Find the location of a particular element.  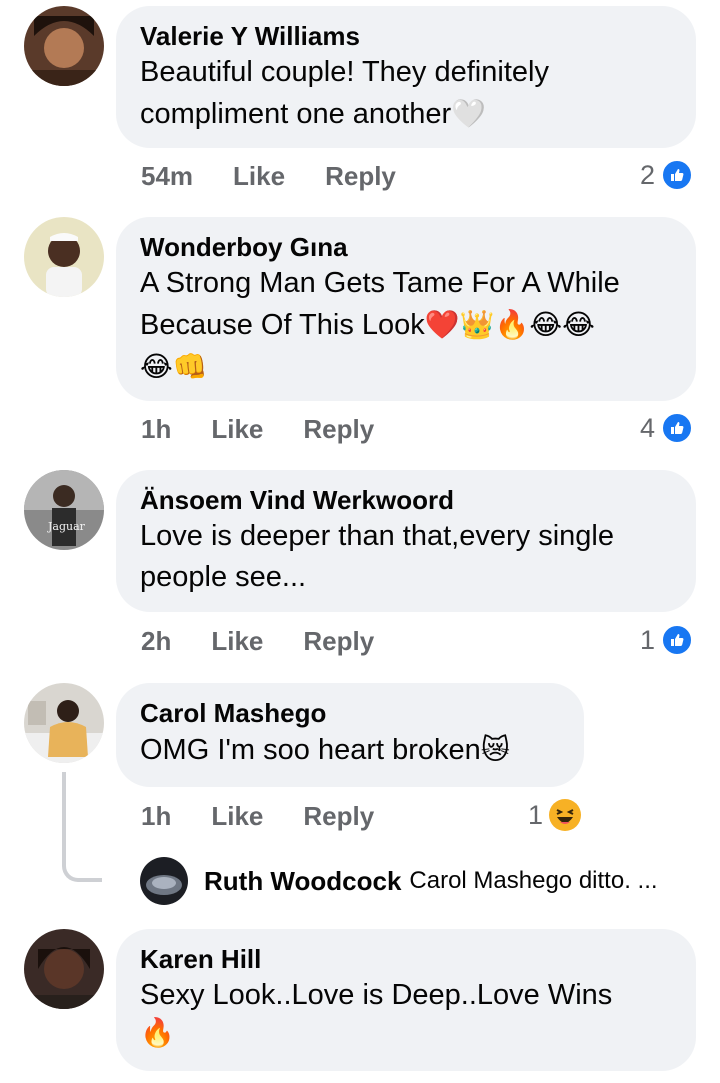

comment-body: Because Of This Look is located at coordinates (282, 325).